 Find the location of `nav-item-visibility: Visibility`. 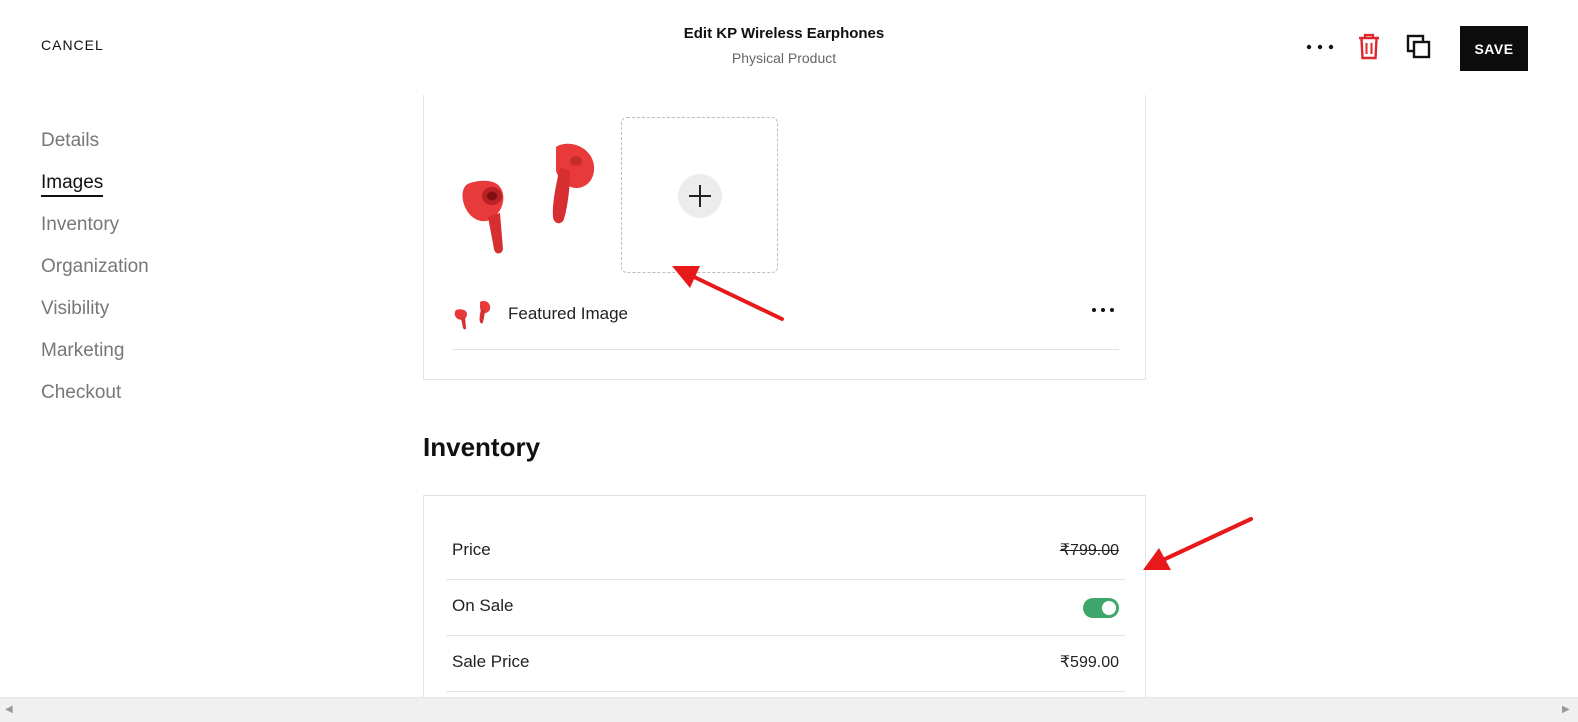

nav-item-visibility: Visibility is located at coordinates (95, 317).